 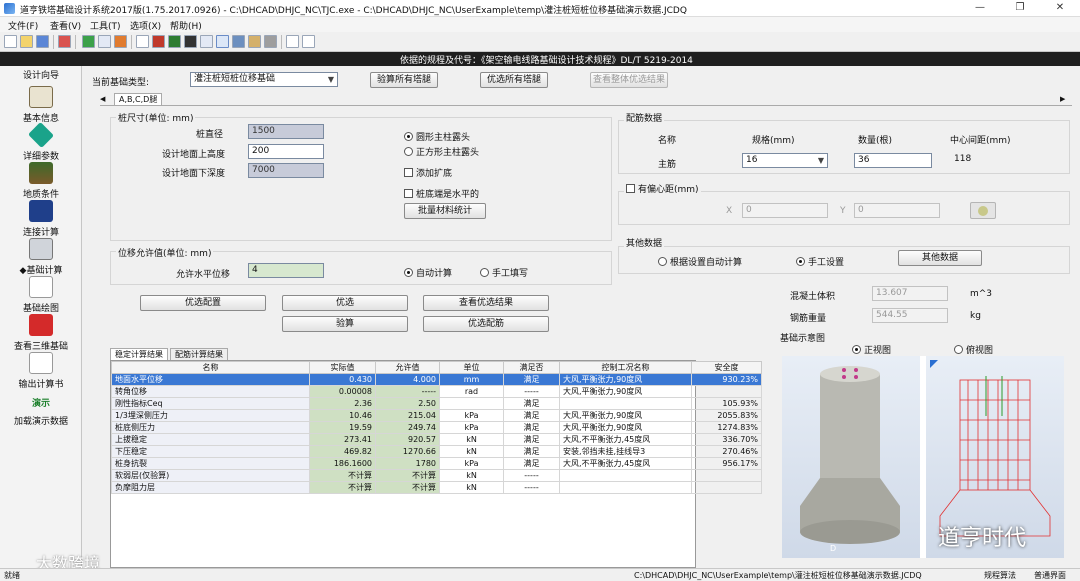 I want to click on save-icon, so click(x=42, y=41).